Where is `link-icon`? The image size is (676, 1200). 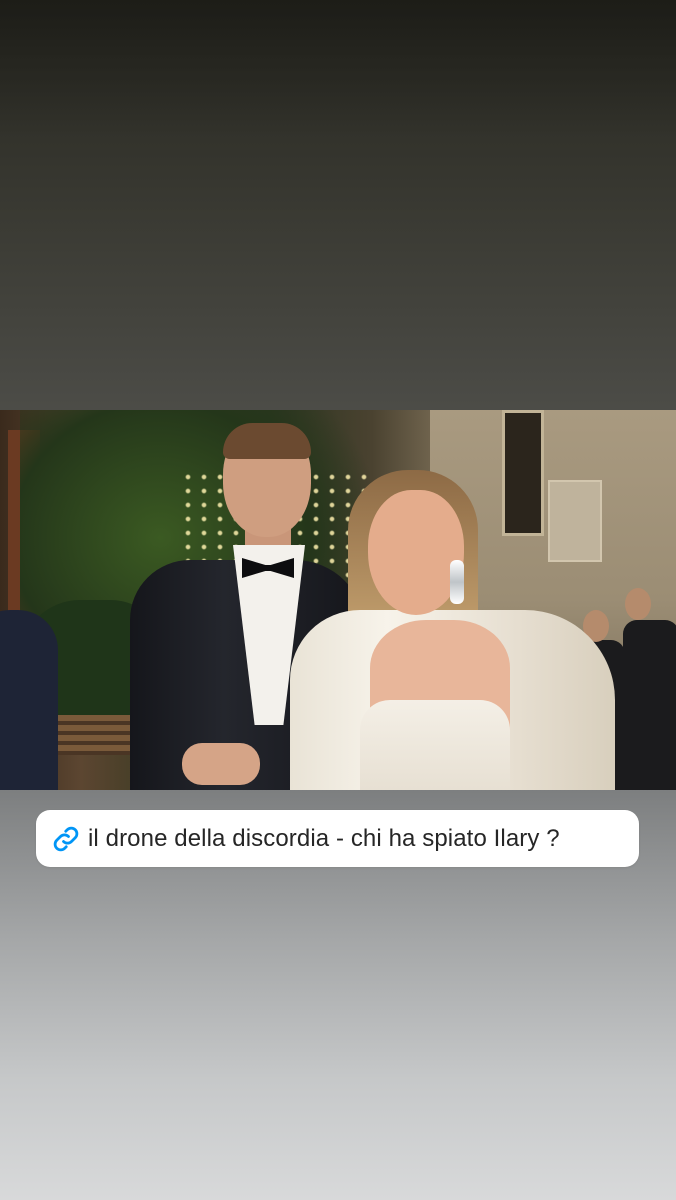
link-icon is located at coordinates (66, 839).